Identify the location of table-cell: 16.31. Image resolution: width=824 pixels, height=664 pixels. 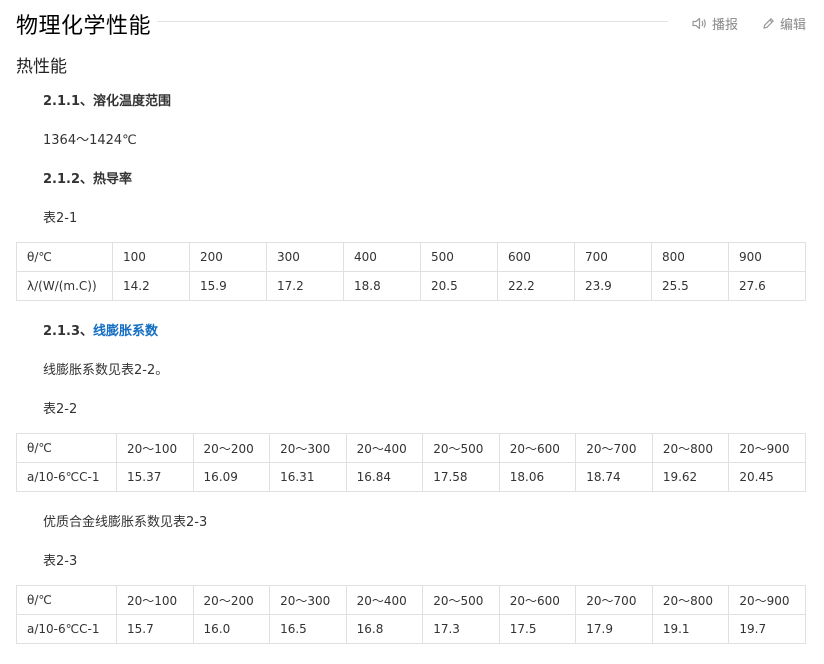
(308, 477).